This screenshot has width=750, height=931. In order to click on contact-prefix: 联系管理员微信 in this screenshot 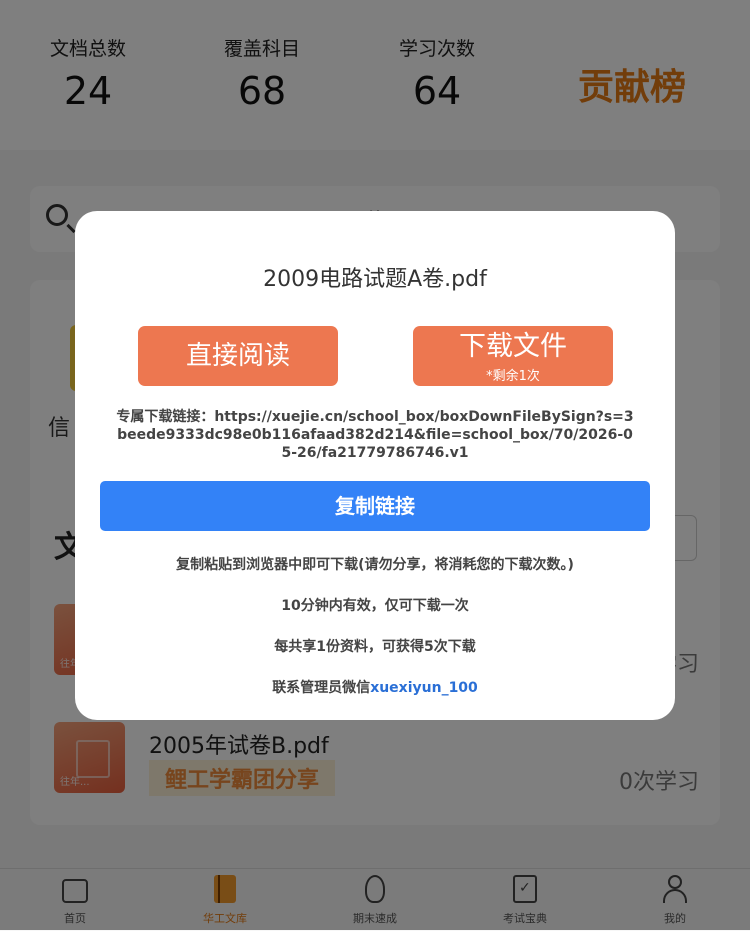, I will do `click(321, 688)`.